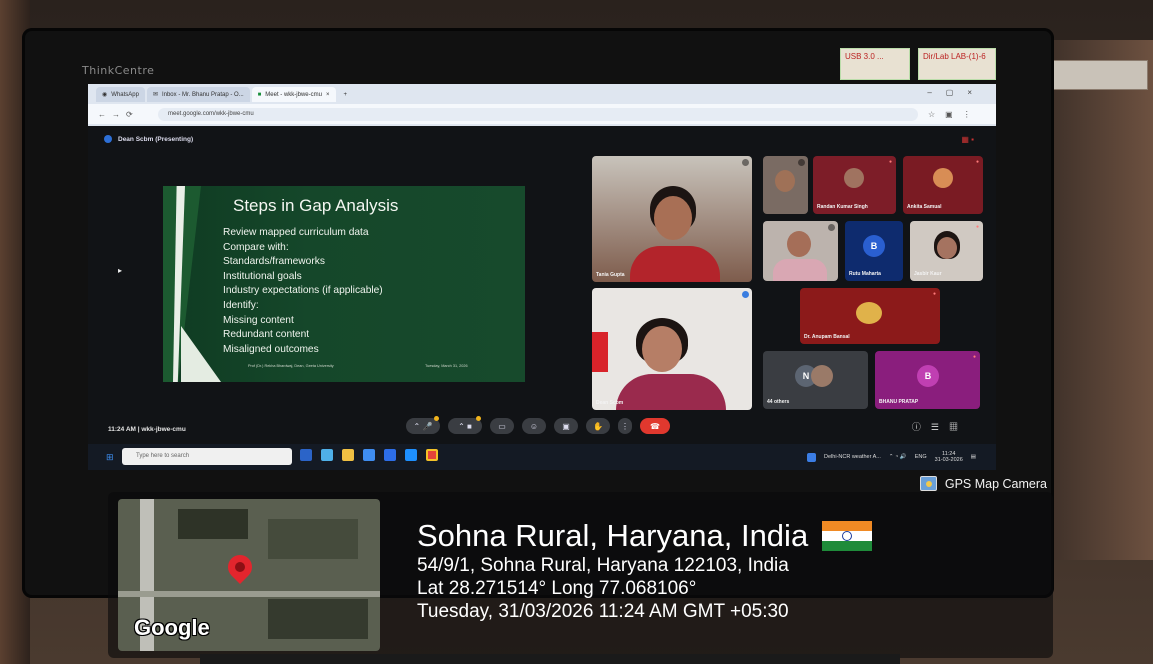 The image size is (1153, 664). What do you see at coordinates (446, 366) in the screenshot?
I see `slide-date: Tuesday, March 31, 2026` at bounding box center [446, 366].